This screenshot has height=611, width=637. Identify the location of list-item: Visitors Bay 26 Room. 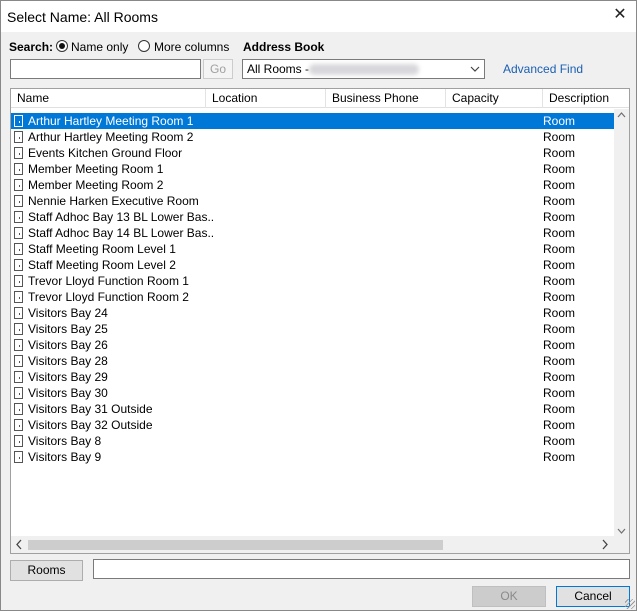
(313, 345).